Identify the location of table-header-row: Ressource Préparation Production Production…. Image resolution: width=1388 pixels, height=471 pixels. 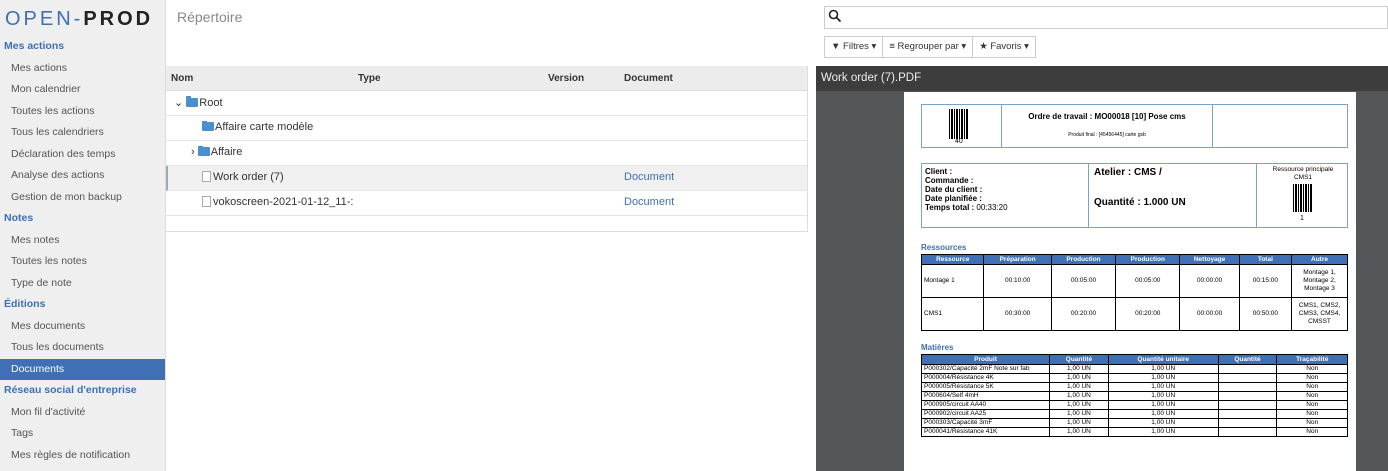
(1134, 259).